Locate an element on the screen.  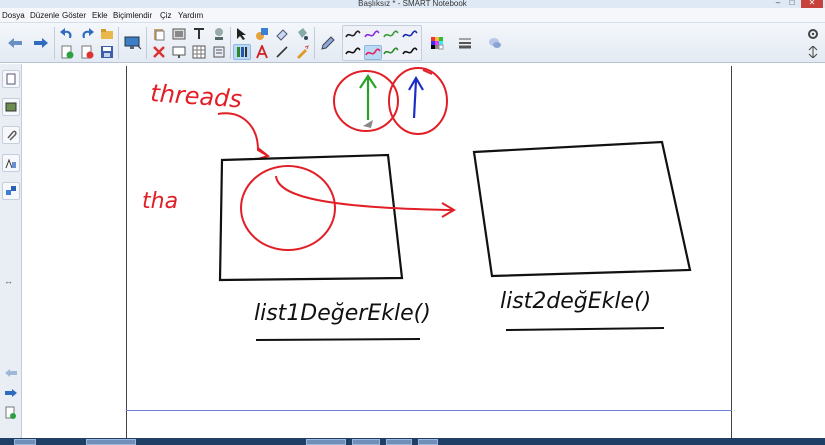
back-button is located at coordinates (15, 43).